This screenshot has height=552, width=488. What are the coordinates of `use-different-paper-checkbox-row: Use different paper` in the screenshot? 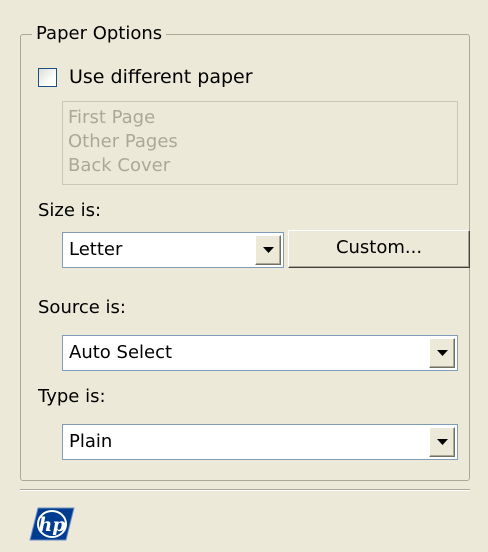 It's located at (145, 77).